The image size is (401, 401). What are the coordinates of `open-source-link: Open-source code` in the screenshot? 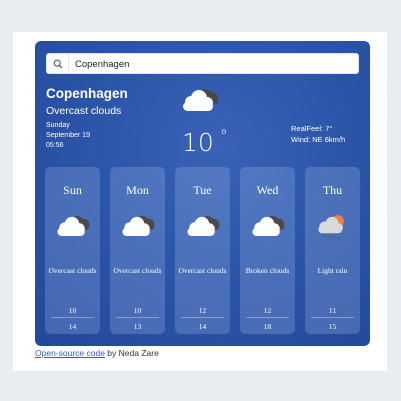 It's located at (70, 353).